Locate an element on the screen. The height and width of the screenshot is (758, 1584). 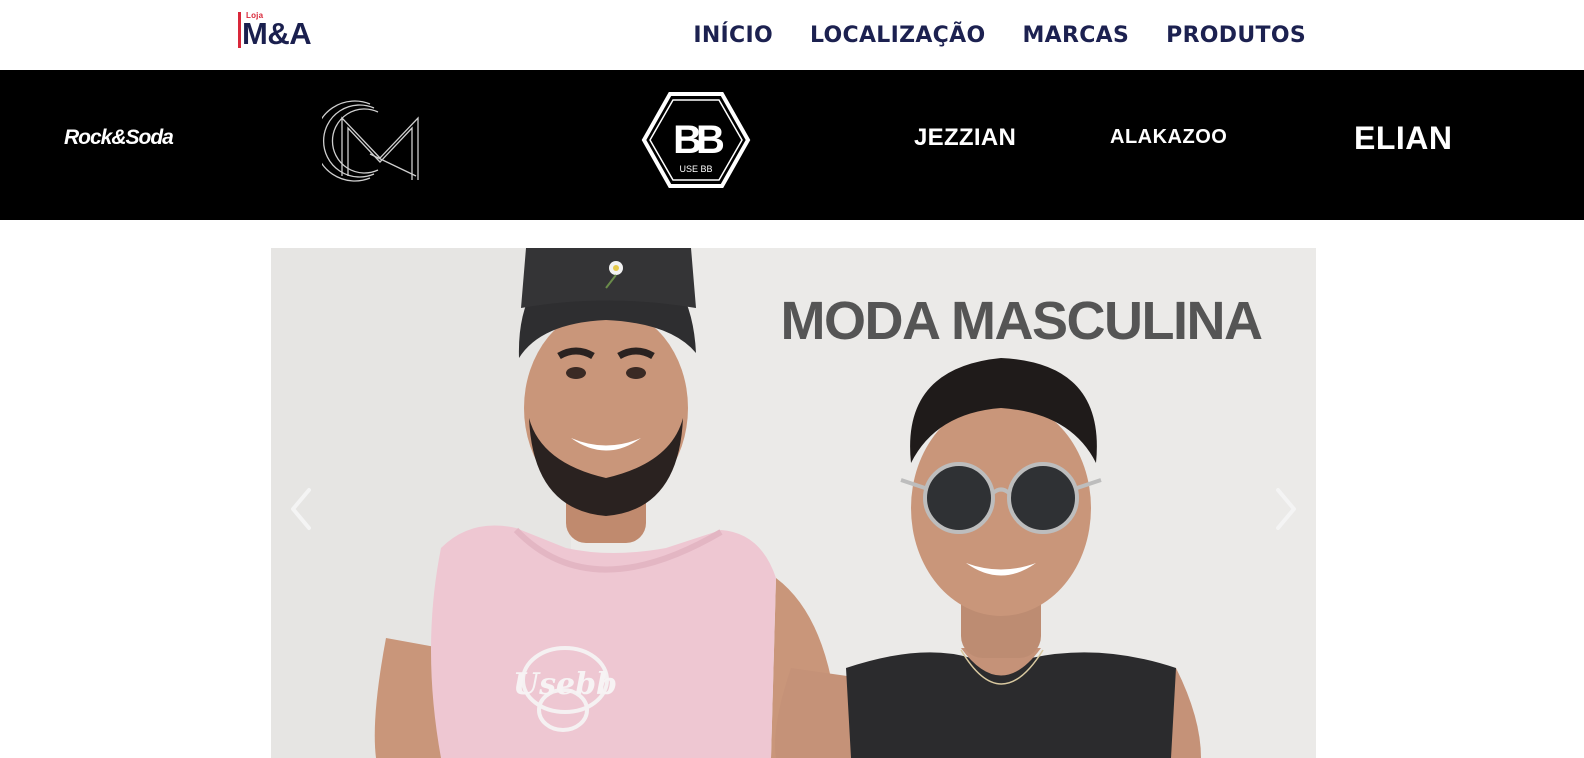
chevron-left-icon is located at coordinates (301, 509).